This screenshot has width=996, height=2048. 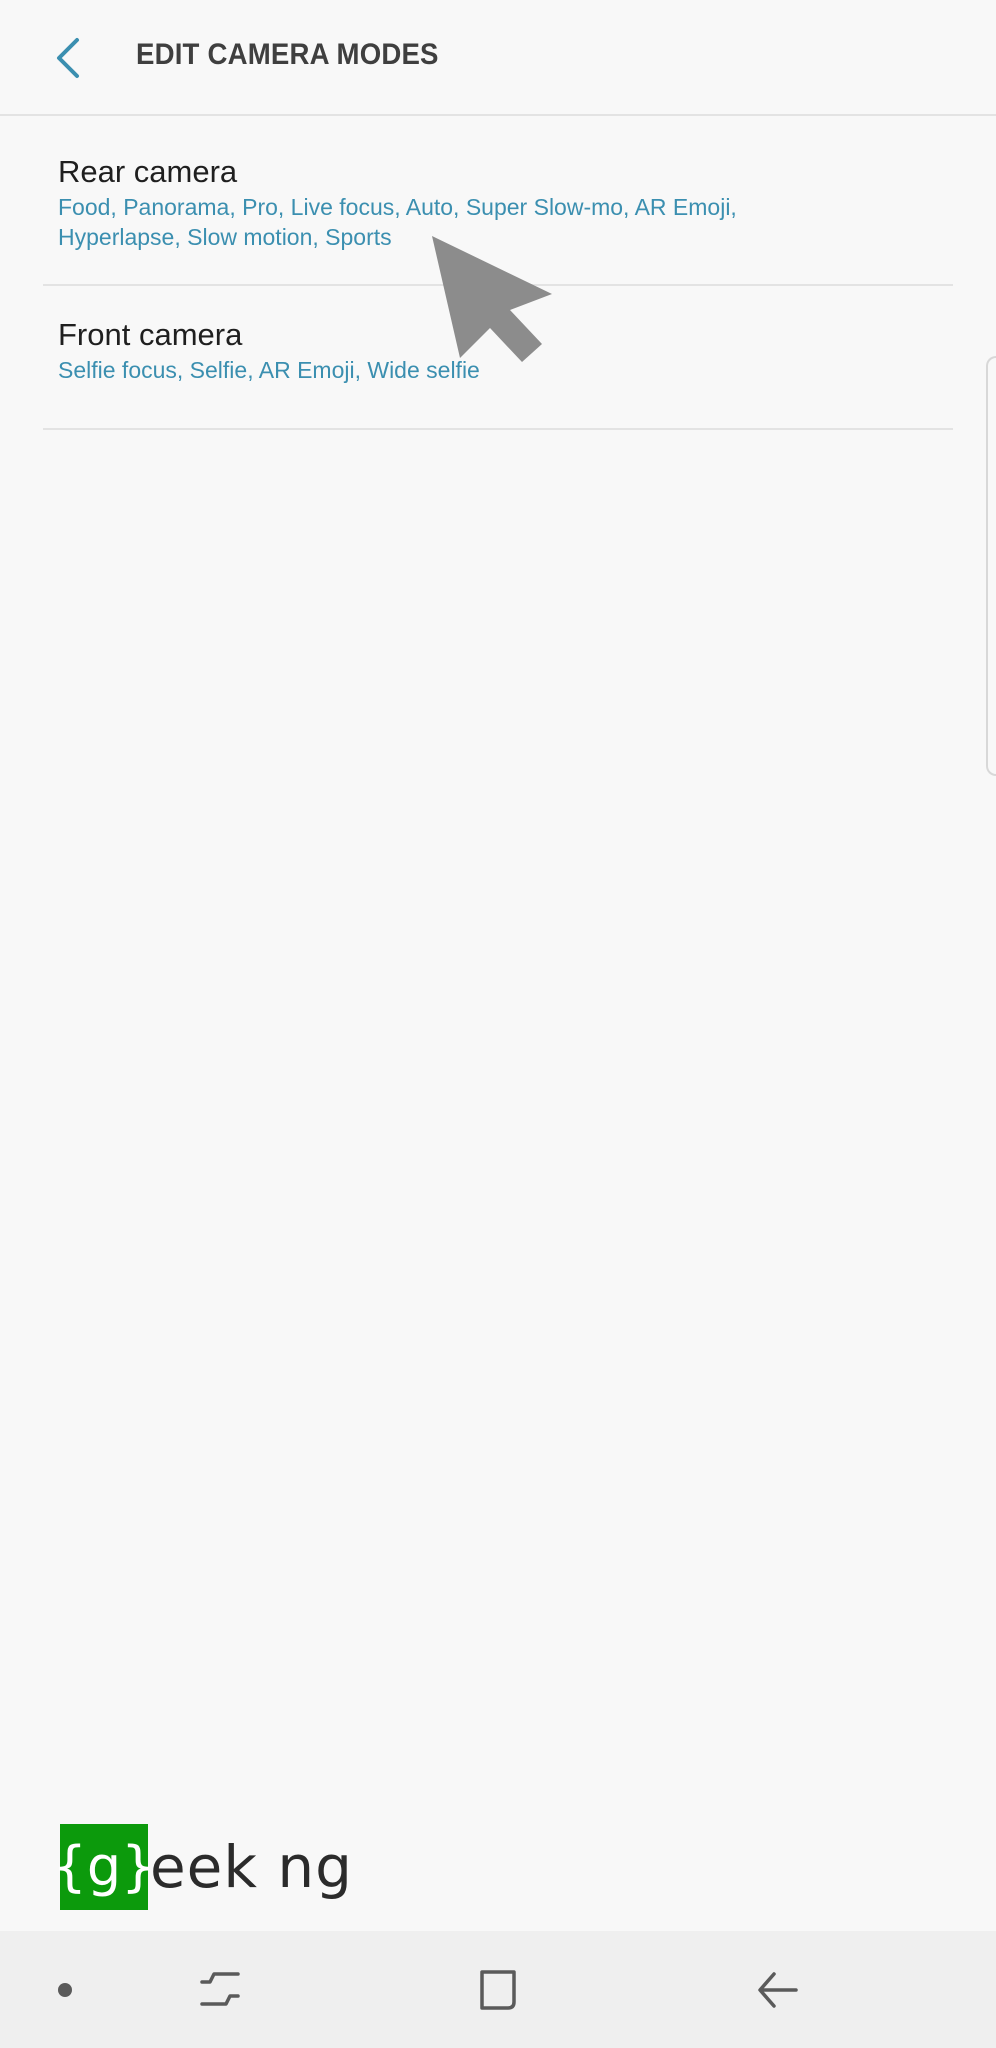 I want to click on dot-icon, so click(x=65, y=1989).